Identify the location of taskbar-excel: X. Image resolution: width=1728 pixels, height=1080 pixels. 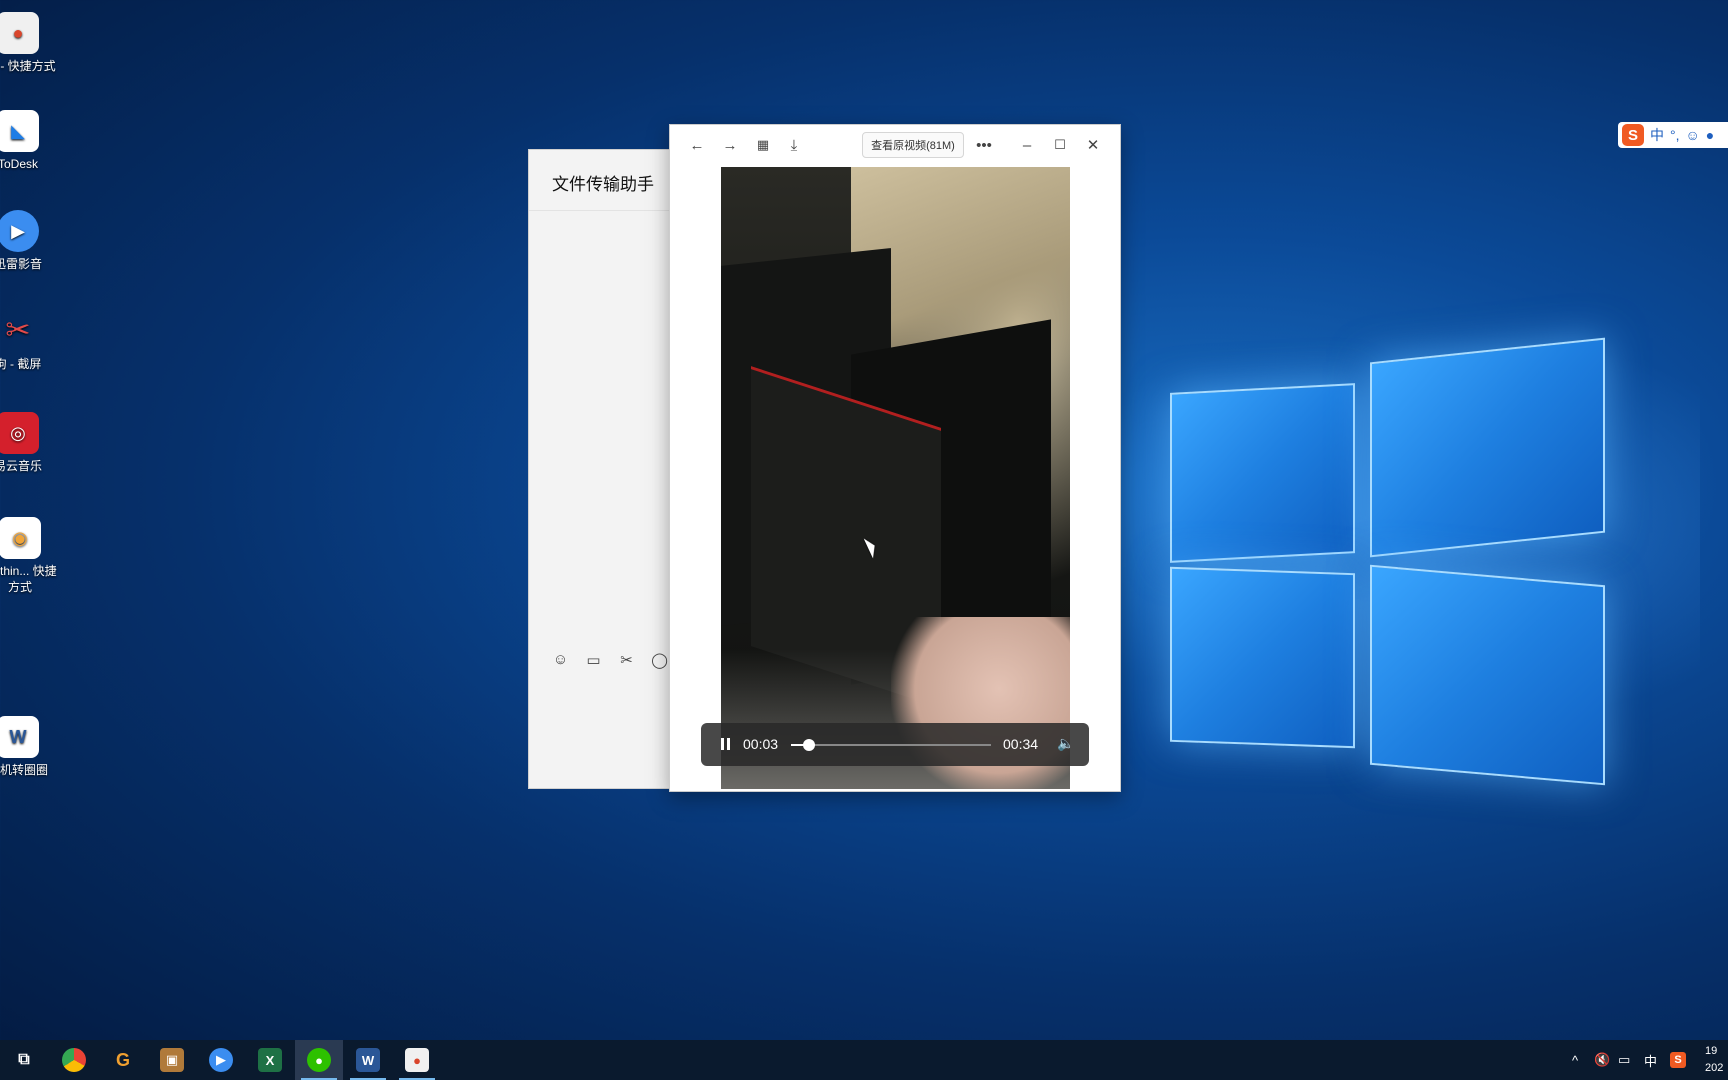
(270, 1060).